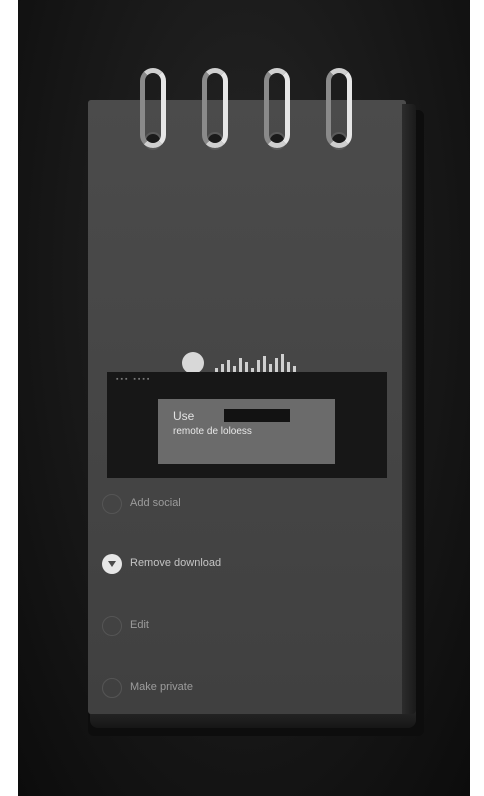 The width and height of the screenshot is (484, 796). Describe the element at coordinates (248, 689) in the screenshot. I see `menu-item-make-private: Make private` at that location.